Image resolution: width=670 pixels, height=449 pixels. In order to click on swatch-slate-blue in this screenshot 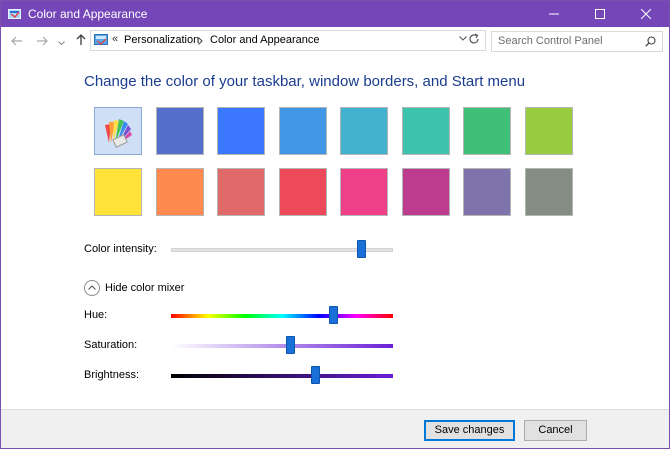, I will do `click(180, 131)`.